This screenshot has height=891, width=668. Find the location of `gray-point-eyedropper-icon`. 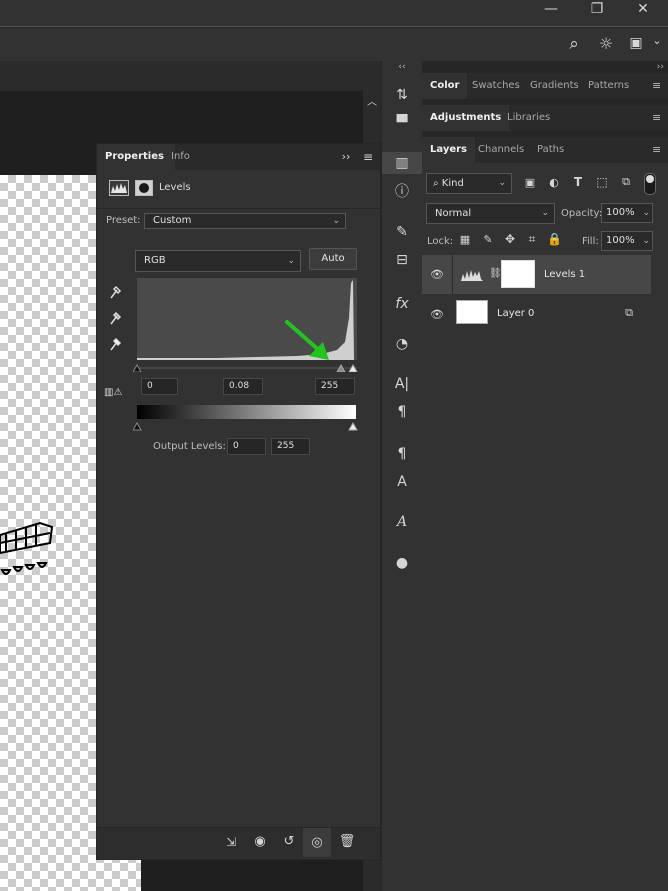

gray-point-eyedropper-icon is located at coordinates (115, 318).